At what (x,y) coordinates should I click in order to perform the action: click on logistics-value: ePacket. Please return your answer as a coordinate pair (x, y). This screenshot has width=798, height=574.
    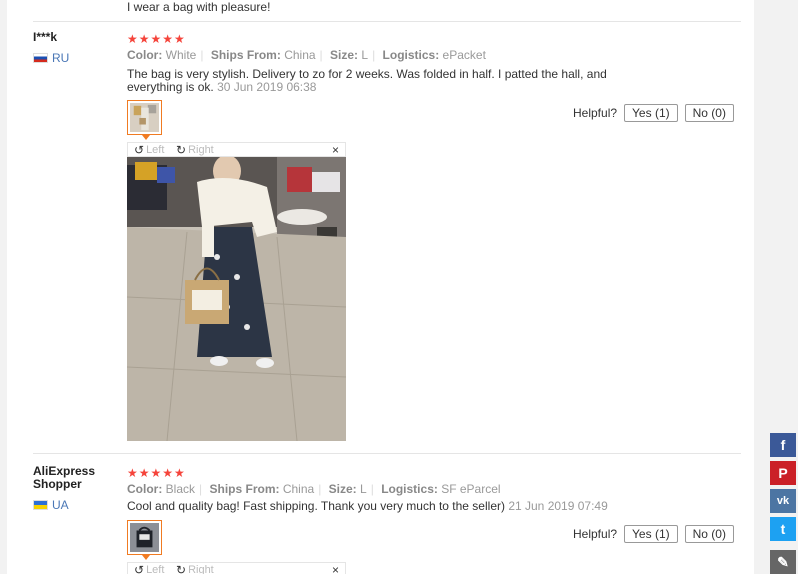
    Looking at the image, I should click on (464, 55).